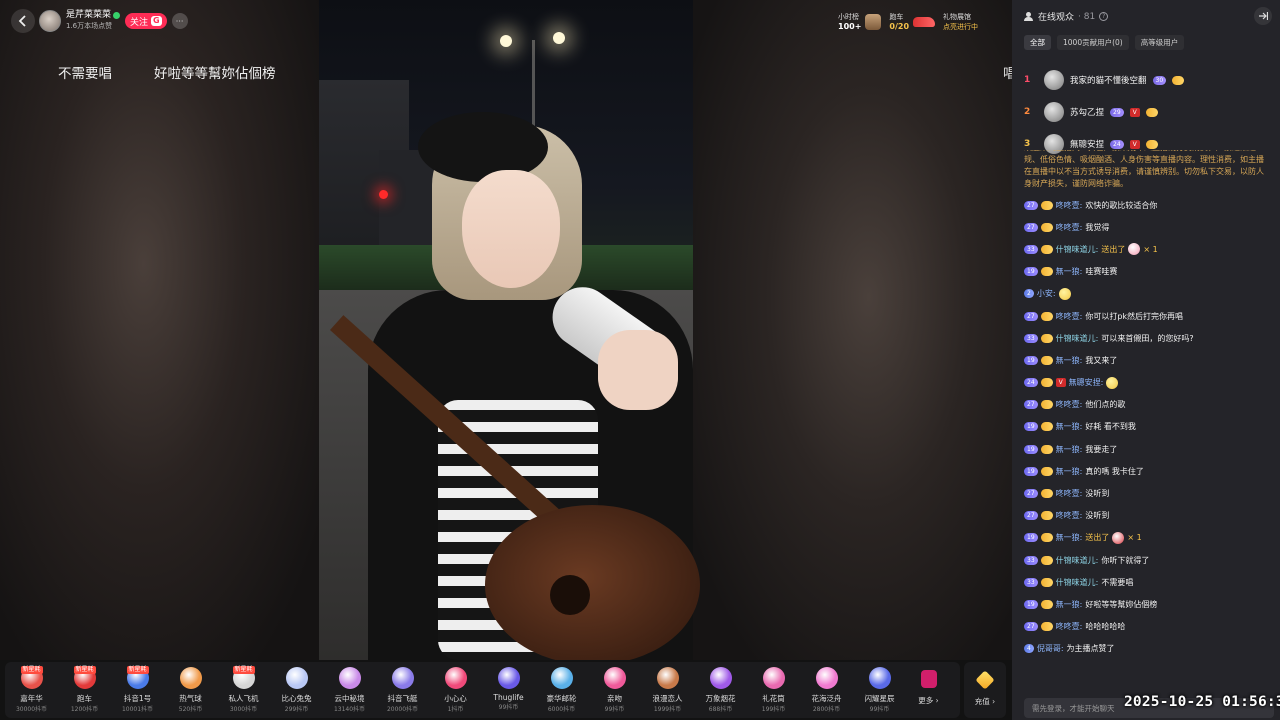 The height and width of the screenshot is (720, 1280). I want to click on gift-item: 云中秘境 13140抖币, so click(349, 690).